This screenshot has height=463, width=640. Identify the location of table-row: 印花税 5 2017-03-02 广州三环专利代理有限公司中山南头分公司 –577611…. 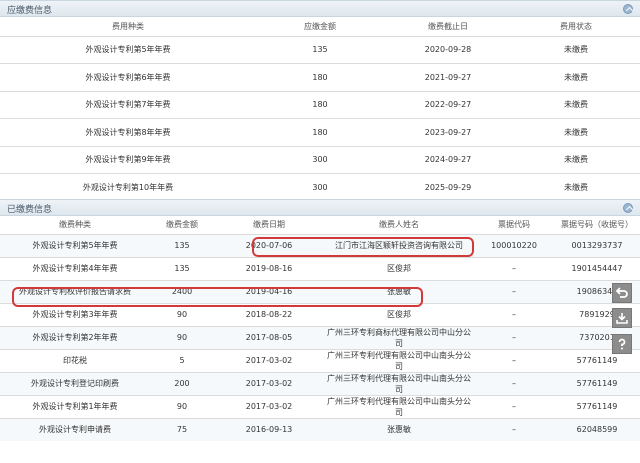
(320, 360).